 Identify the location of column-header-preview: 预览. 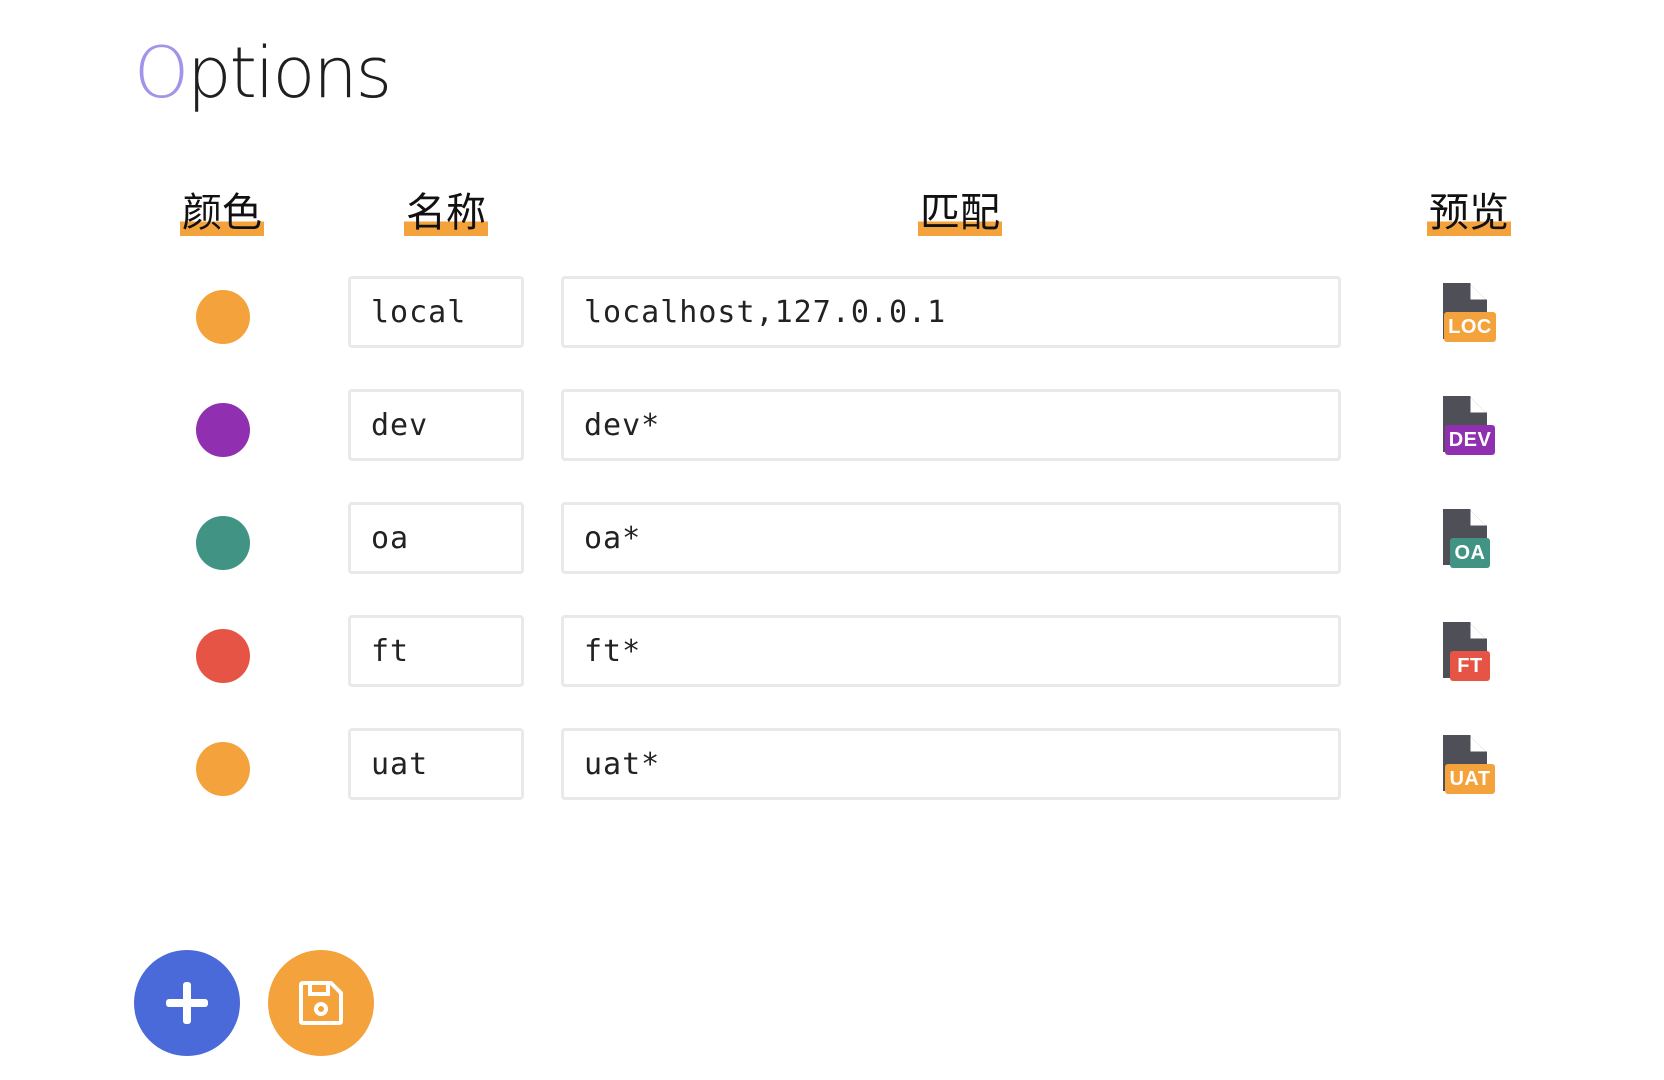
(1469, 220).